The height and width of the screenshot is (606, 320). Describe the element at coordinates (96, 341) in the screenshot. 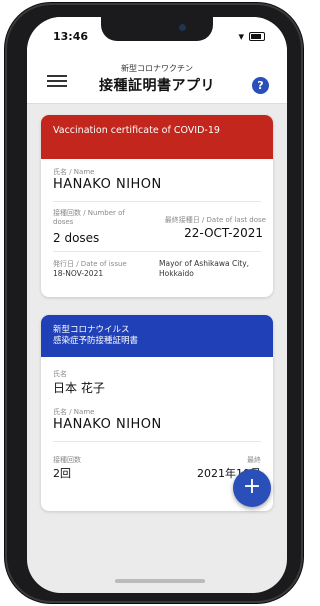

I see `card-header-line-2: 感染症予防接種証明書` at that location.